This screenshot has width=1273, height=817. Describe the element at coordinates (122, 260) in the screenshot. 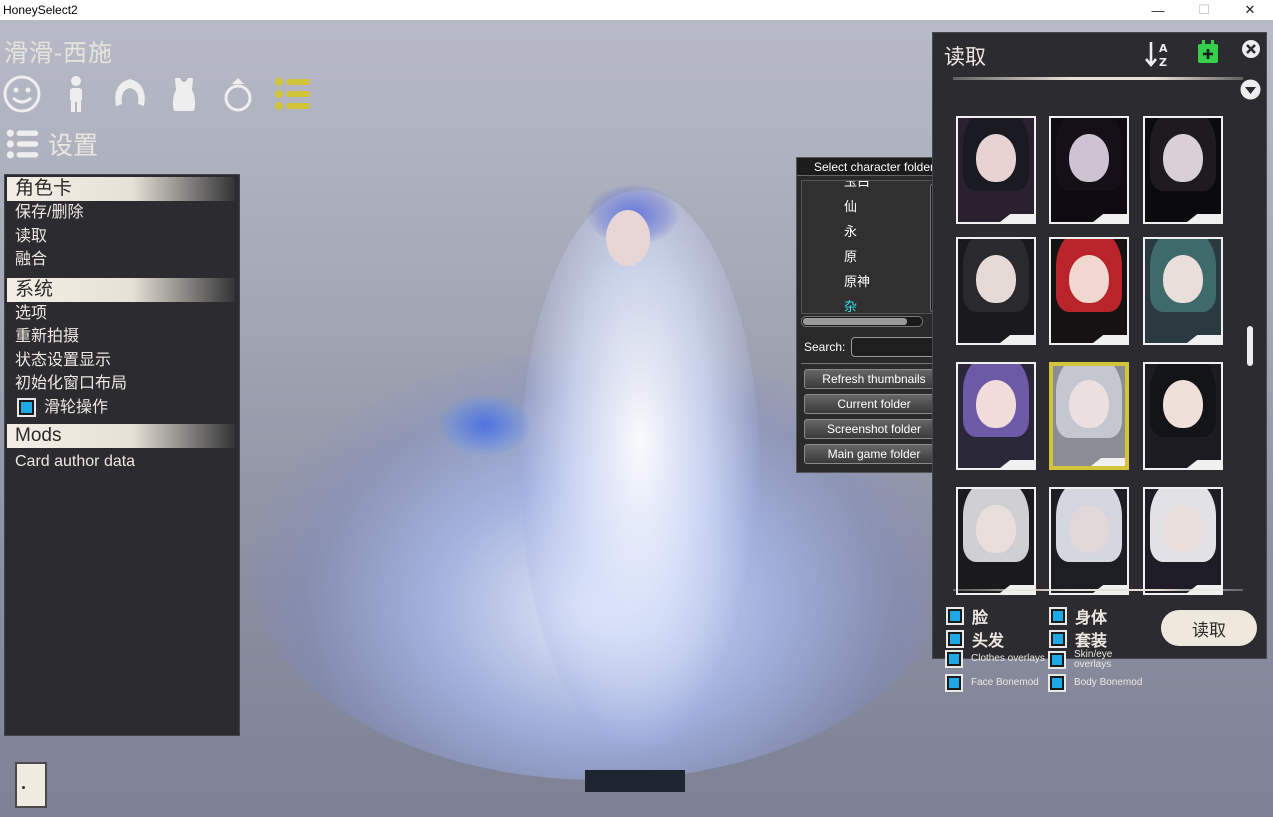

I see `menu-item-merge: 融合` at that location.